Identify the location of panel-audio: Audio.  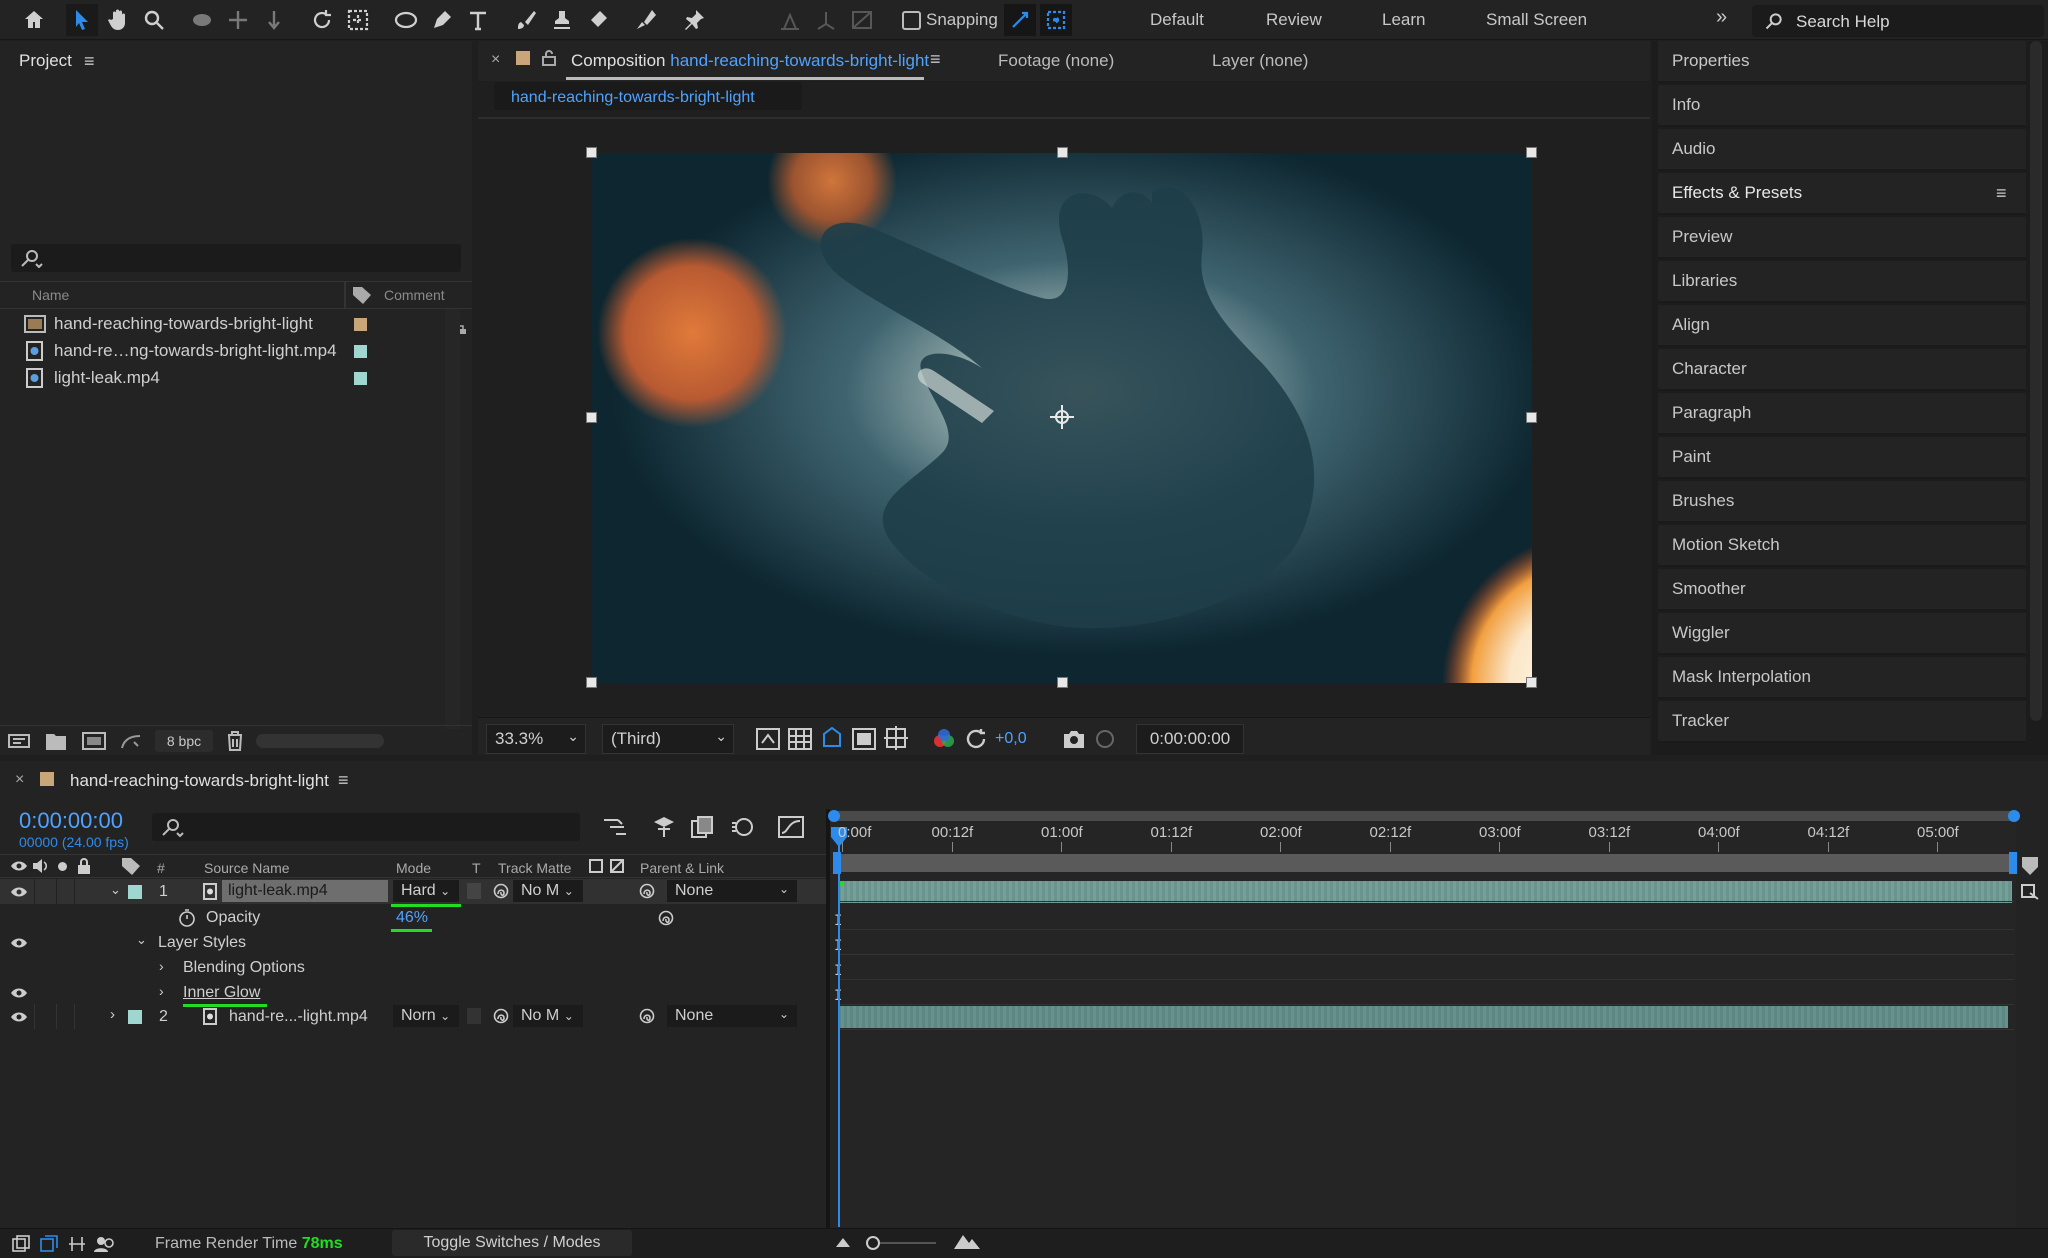
(1842, 150).